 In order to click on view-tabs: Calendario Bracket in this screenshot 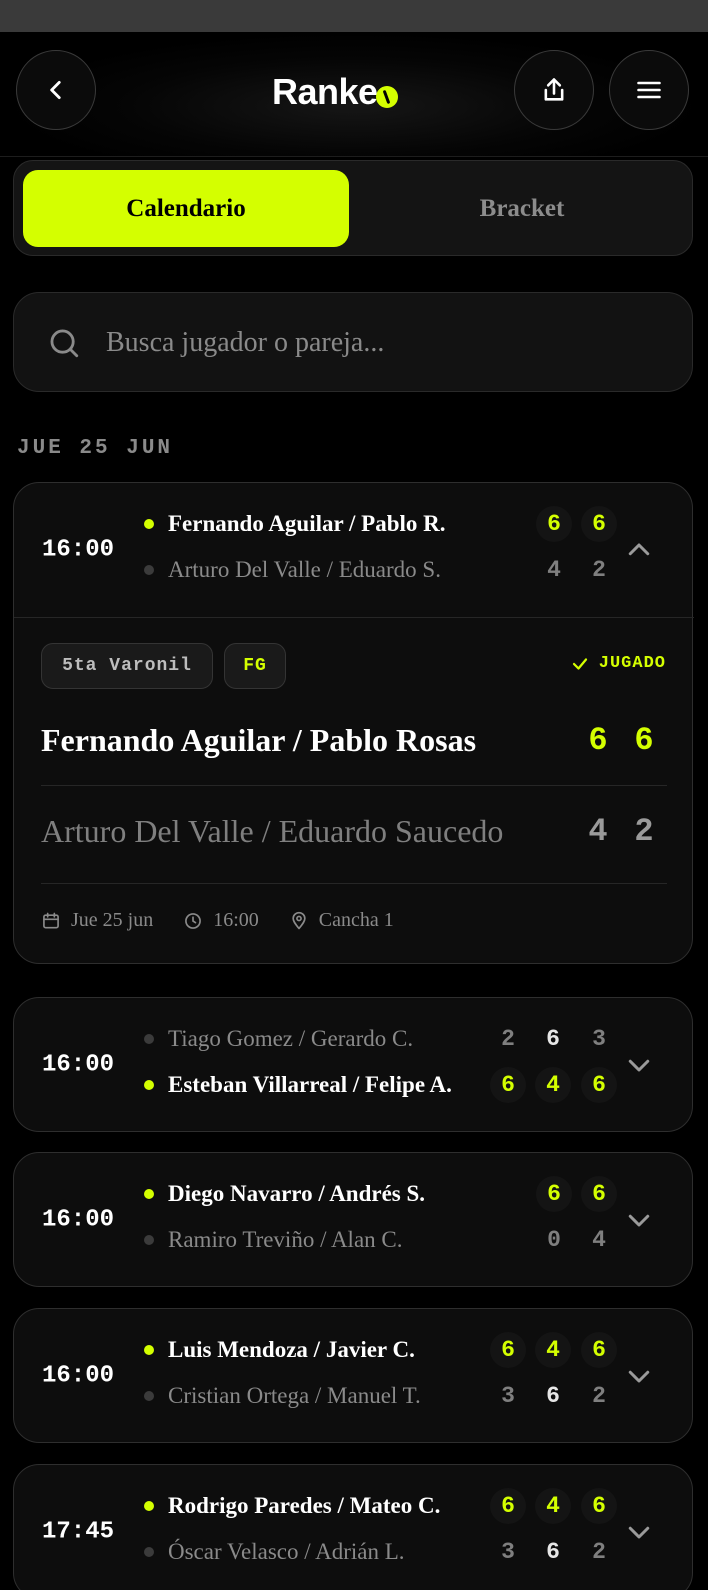, I will do `click(353, 208)`.